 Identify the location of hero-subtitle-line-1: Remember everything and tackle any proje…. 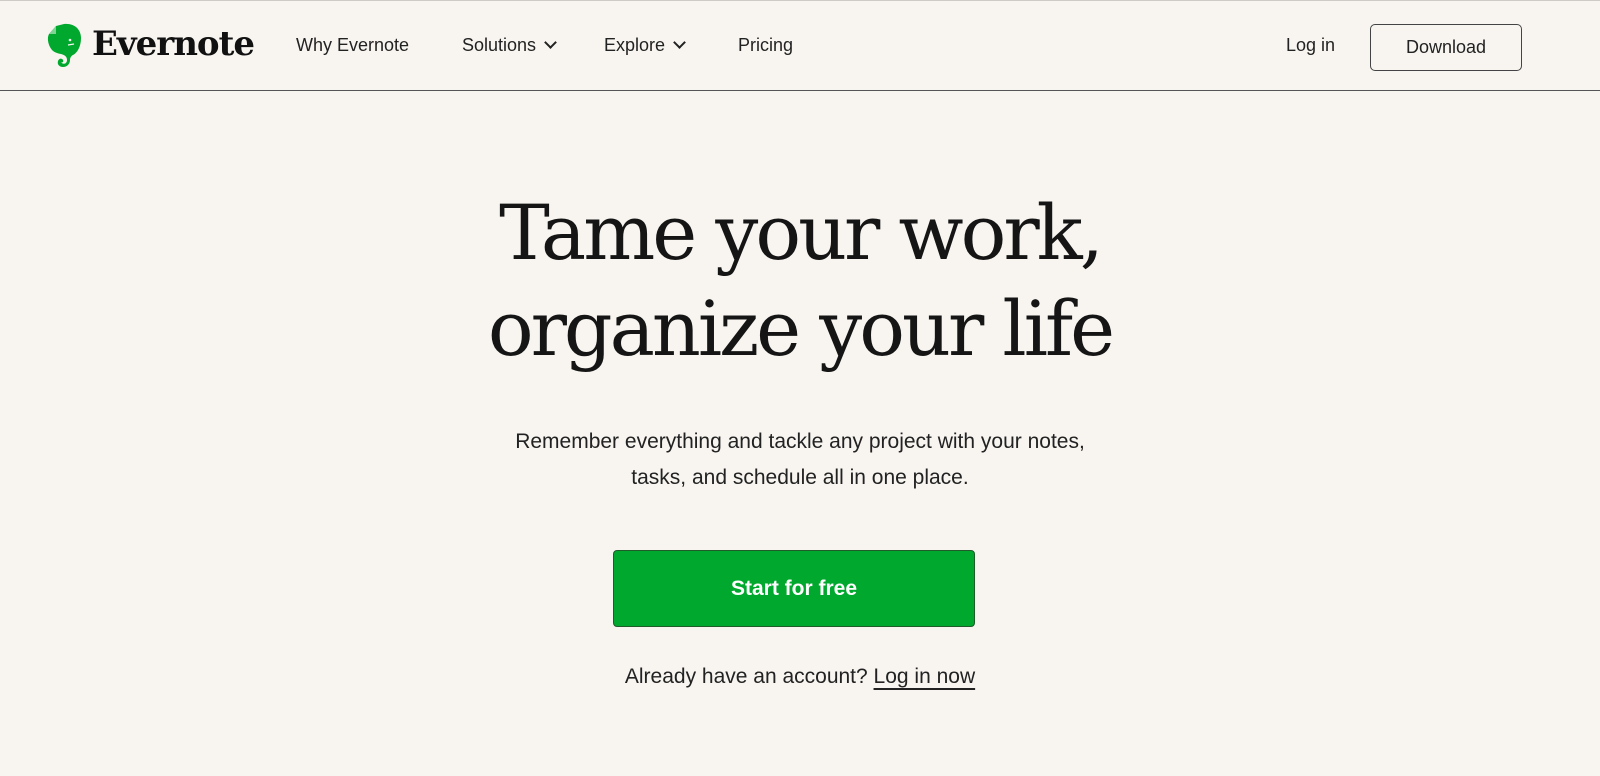
(800, 441).